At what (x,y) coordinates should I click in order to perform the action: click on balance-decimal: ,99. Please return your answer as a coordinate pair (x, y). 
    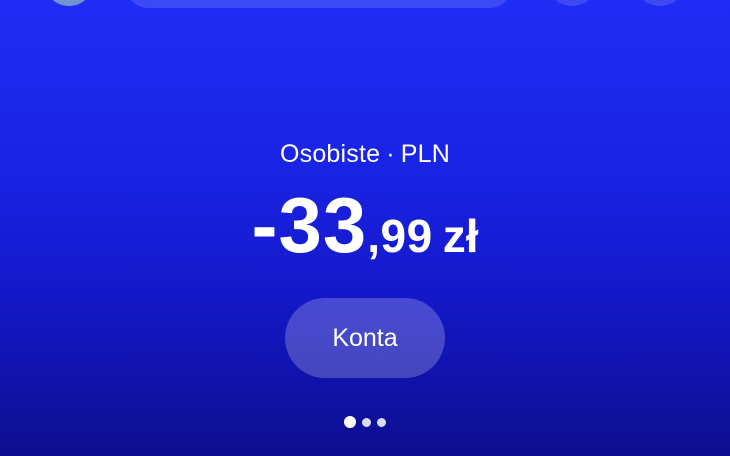
    Looking at the image, I should click on (400, 236).